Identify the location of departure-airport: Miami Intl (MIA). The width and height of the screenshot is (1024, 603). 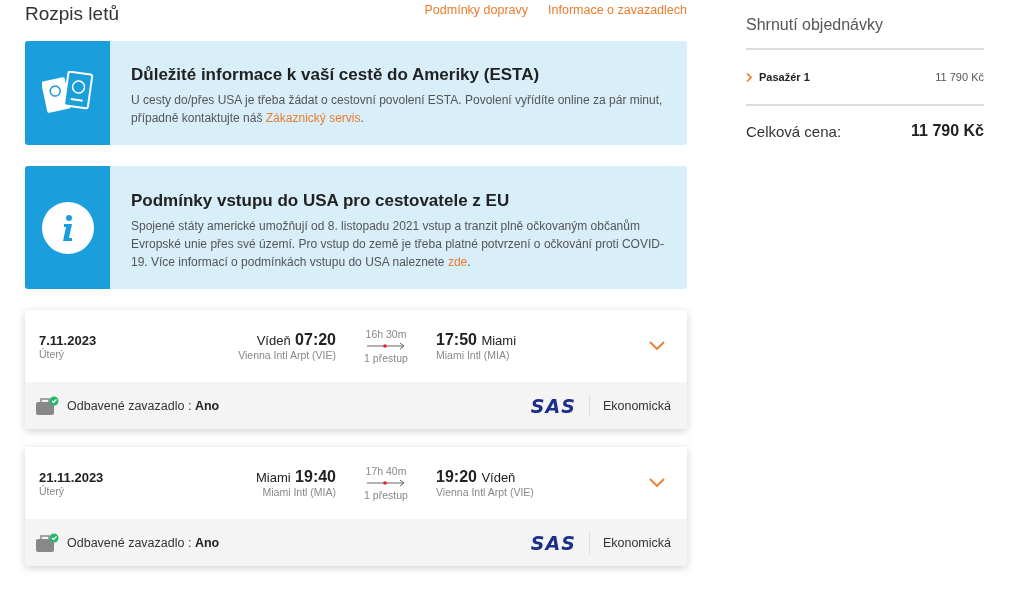
(298, 492).